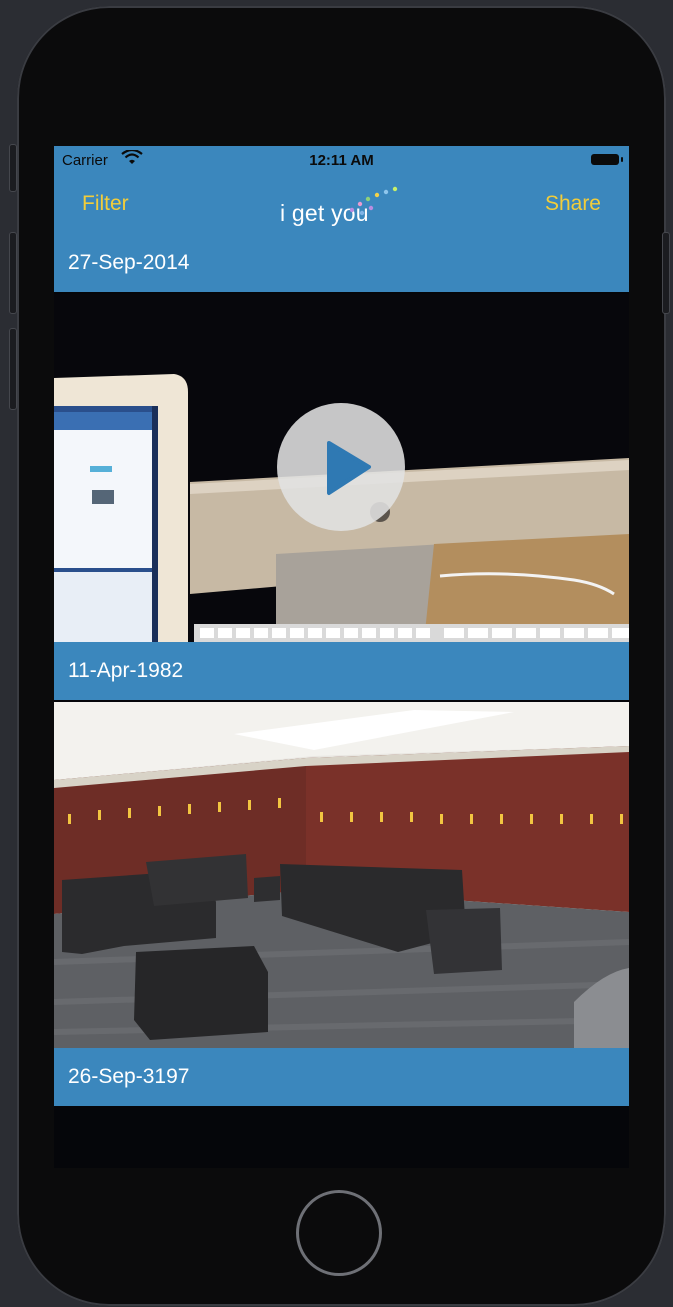 This screenshot has width=673, height=1307. What do you see at coordinates (373, 201) in the screenshot?
I see `logo-dots-icon` at bounding box center [373, 201].